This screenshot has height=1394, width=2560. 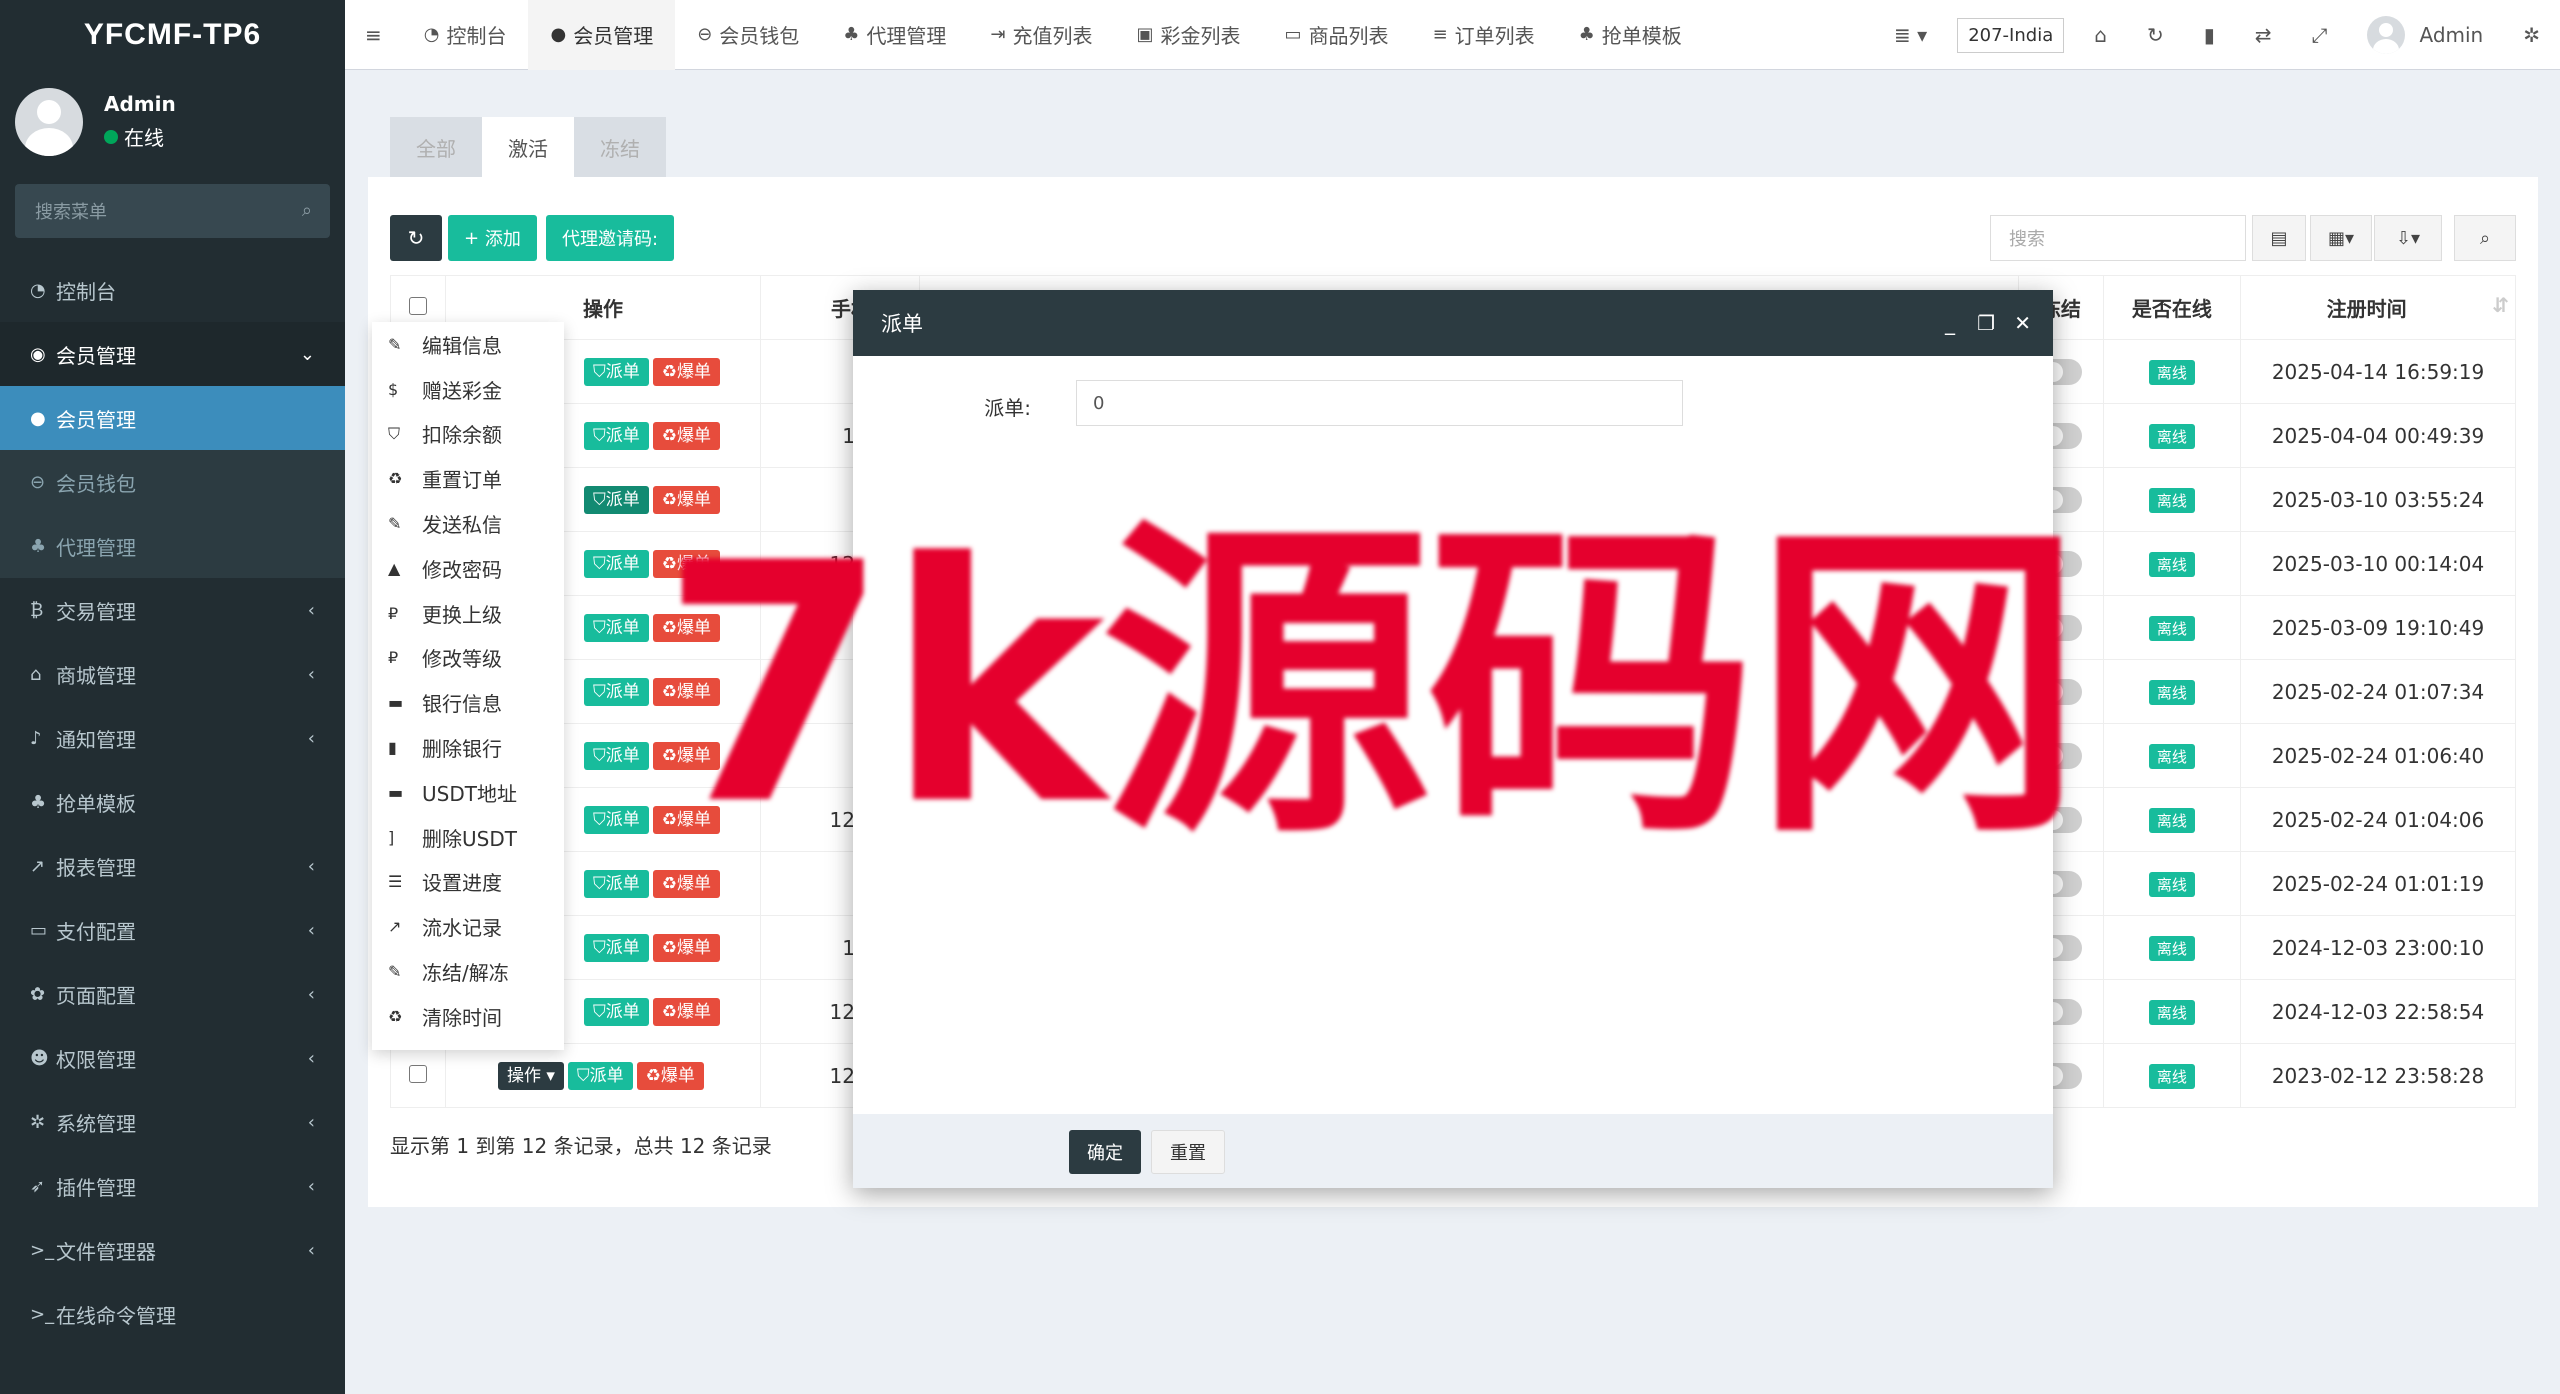 What do you see at coordinates (468, 971) in the screenshot?
I see `dropdown-item: ✎ 冻结/解冻` at bounding box center [468, 971].